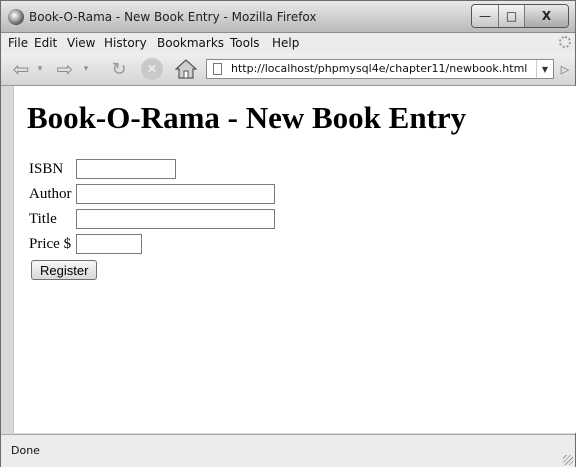 The image size is (576, 467). I want to click on status-text: Done, so click(25, 450).